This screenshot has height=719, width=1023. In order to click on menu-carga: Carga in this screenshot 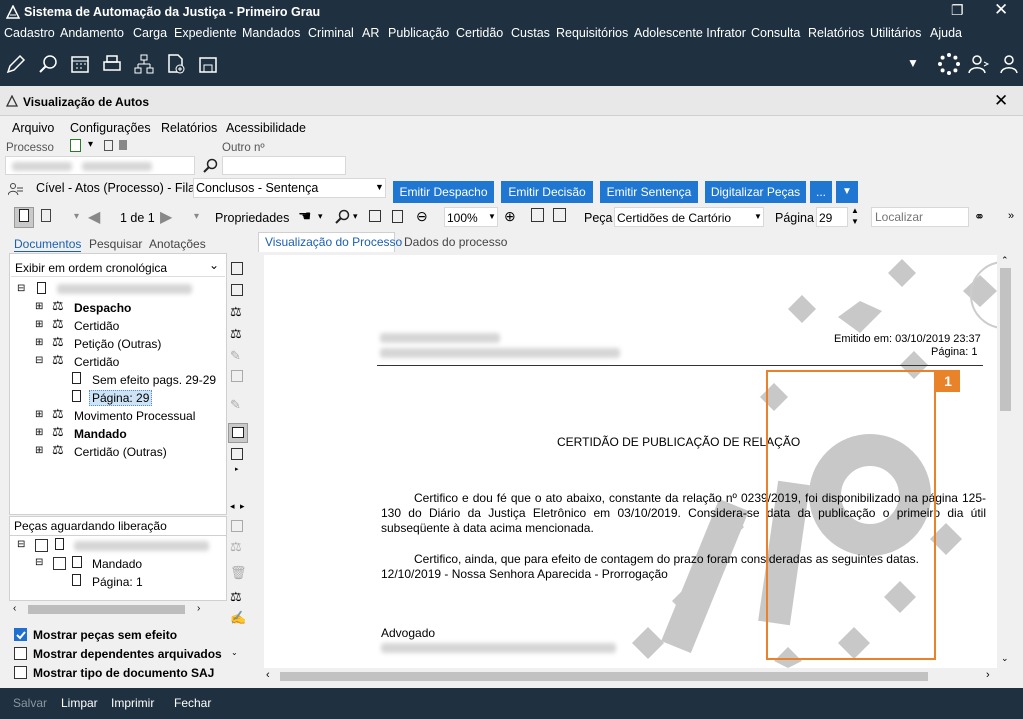, I will do `click(150, 33)`.